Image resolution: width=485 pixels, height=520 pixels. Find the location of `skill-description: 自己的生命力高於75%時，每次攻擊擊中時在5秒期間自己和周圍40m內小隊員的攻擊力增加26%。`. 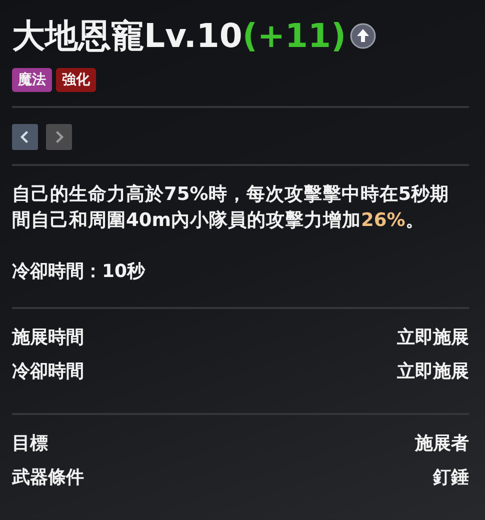

skill-description: 自己的生命力高於75%時，每次攻擊擊中時在5秒期間自己和周圍40m內小隊員的攻擊力增加26%。 is located at coordinates (231, 207).